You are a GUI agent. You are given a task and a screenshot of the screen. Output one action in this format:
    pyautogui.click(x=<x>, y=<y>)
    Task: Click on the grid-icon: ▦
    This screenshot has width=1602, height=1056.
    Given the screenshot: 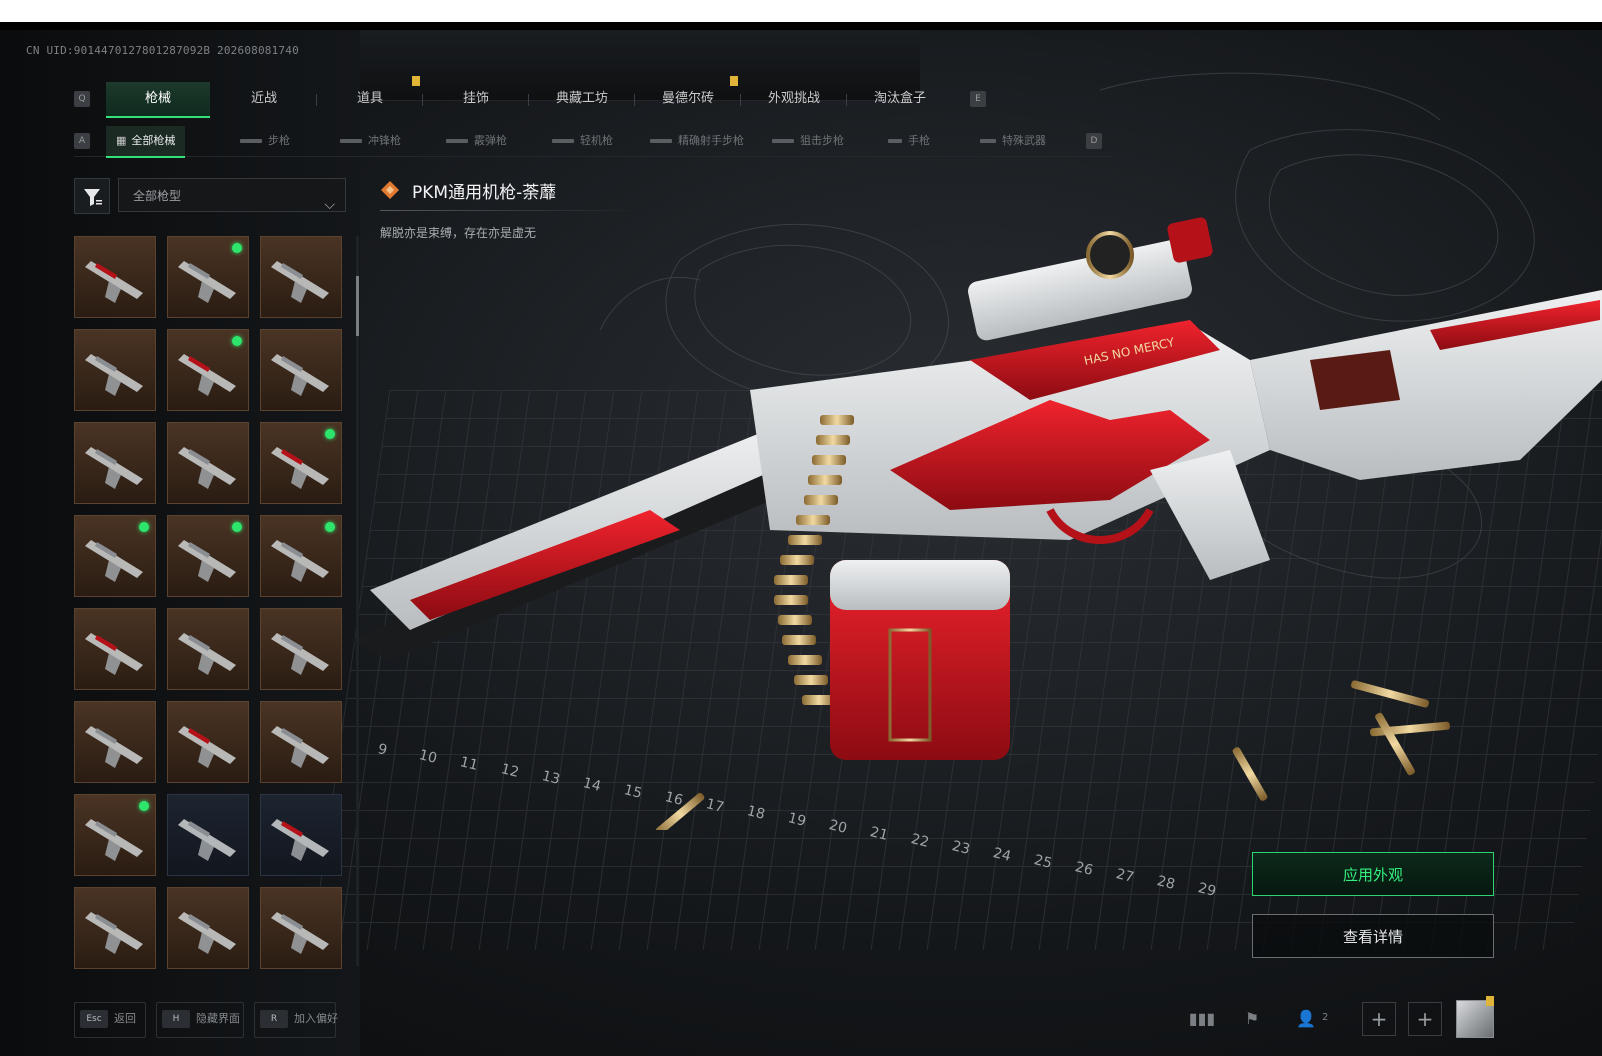 What is the action you would take?
    pyautogui.click(x=121, y=140)
    